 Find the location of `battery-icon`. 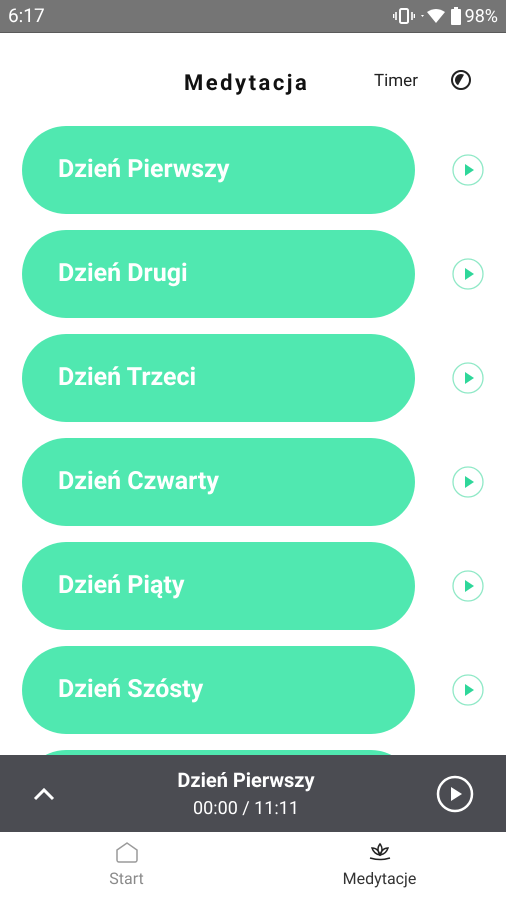

battery-icon is located at coordinates (455, 16).